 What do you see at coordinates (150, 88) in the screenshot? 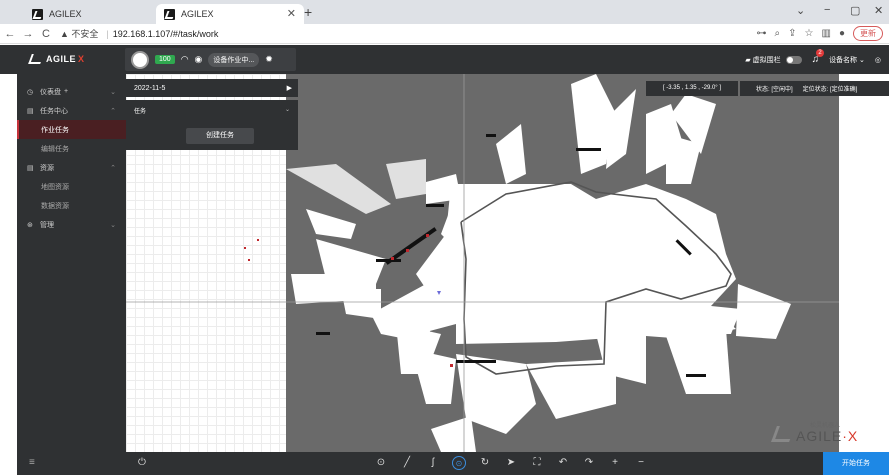
I see `date-text: 2022-11-5` at bounding box center [150, 88].